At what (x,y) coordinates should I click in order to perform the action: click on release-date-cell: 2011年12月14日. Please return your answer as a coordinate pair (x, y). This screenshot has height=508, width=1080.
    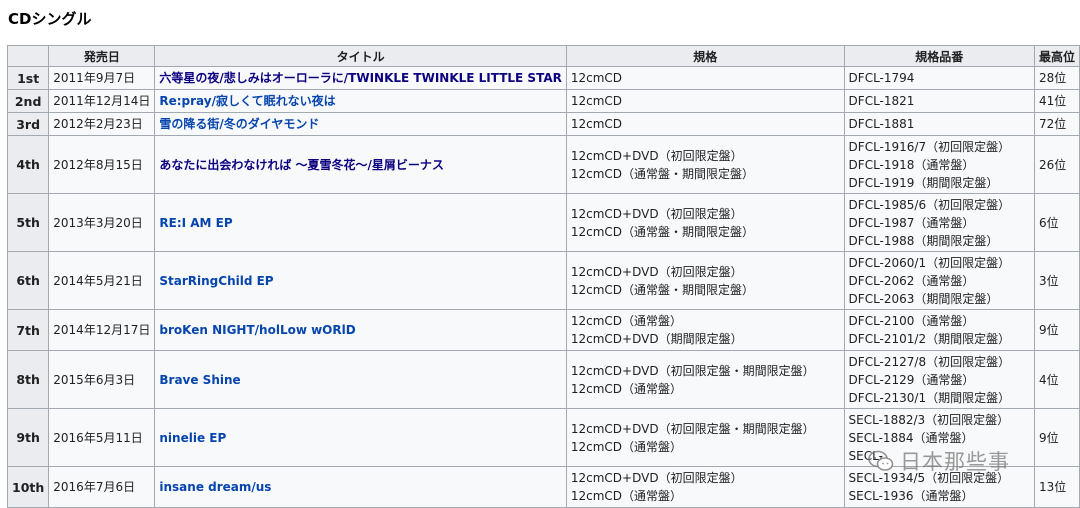
    Looking at the image, I should click on (102, 101).